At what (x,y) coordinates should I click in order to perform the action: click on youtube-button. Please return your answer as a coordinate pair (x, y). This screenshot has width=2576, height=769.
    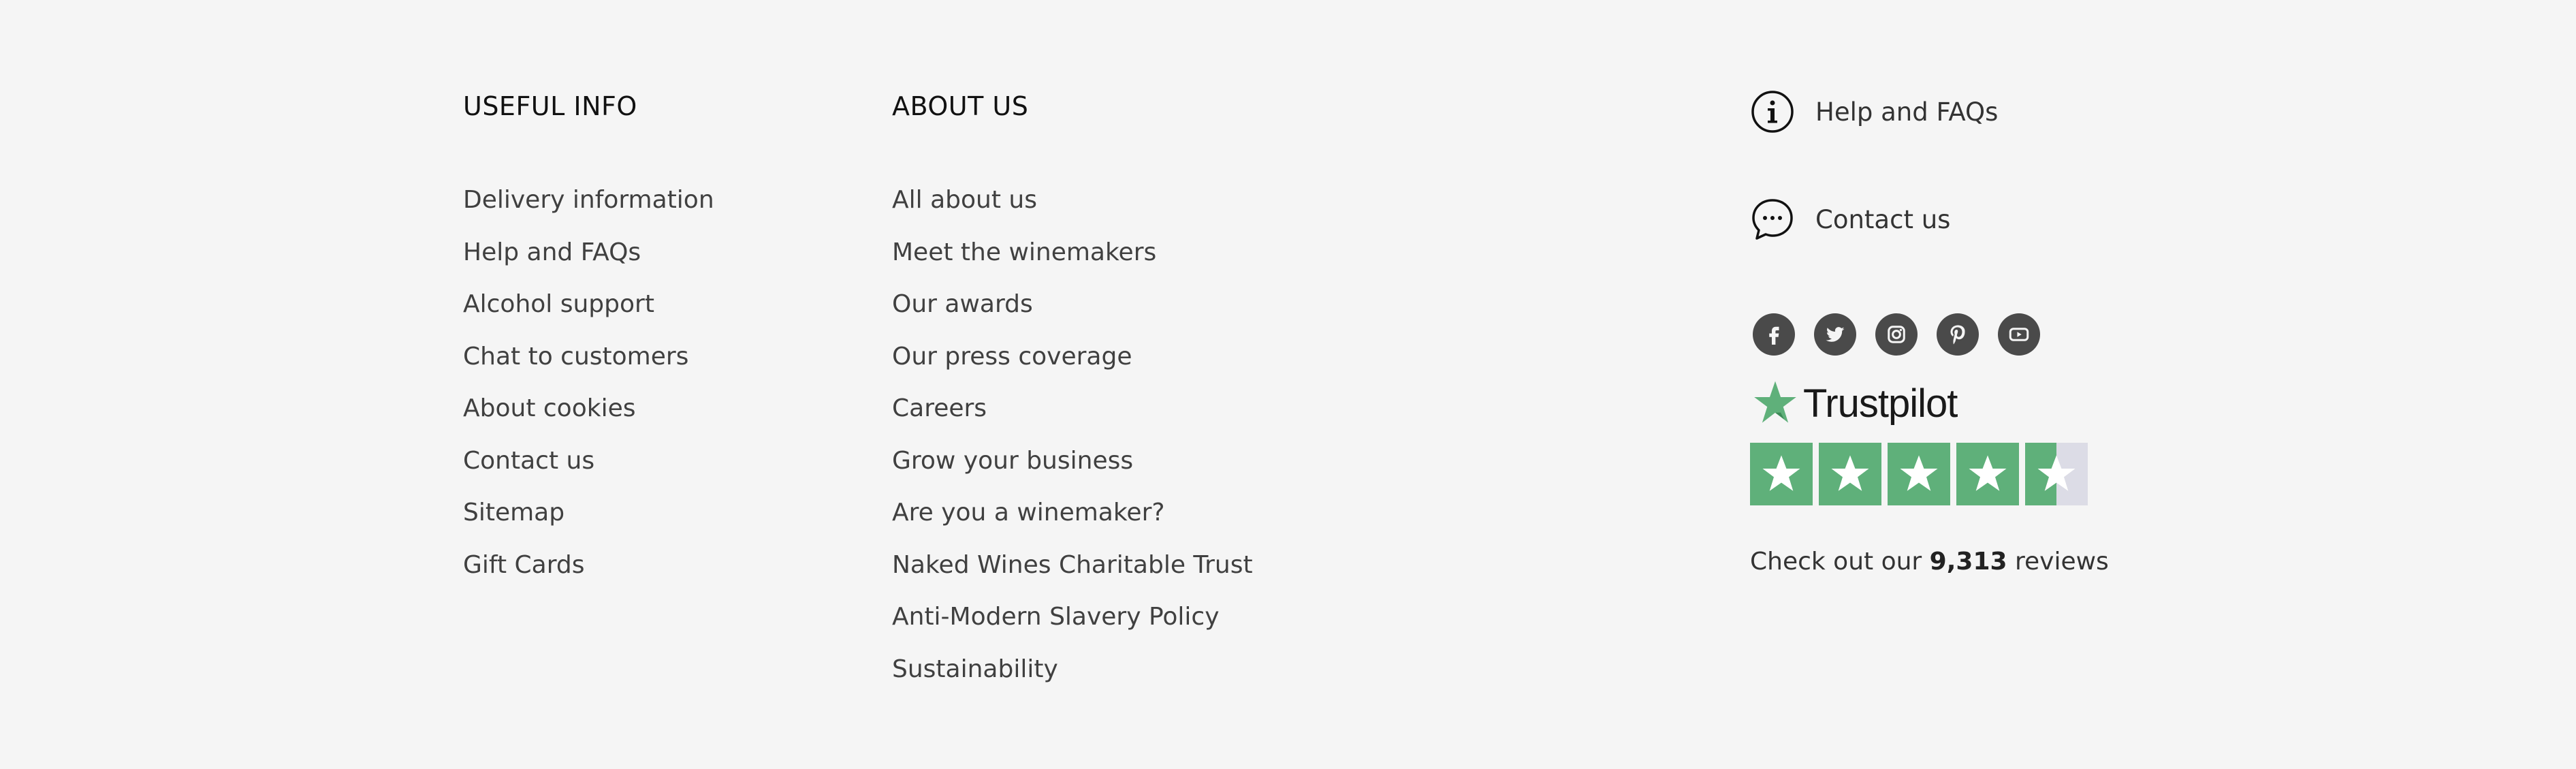
    Looking at the image, I should click on (2019, 334).